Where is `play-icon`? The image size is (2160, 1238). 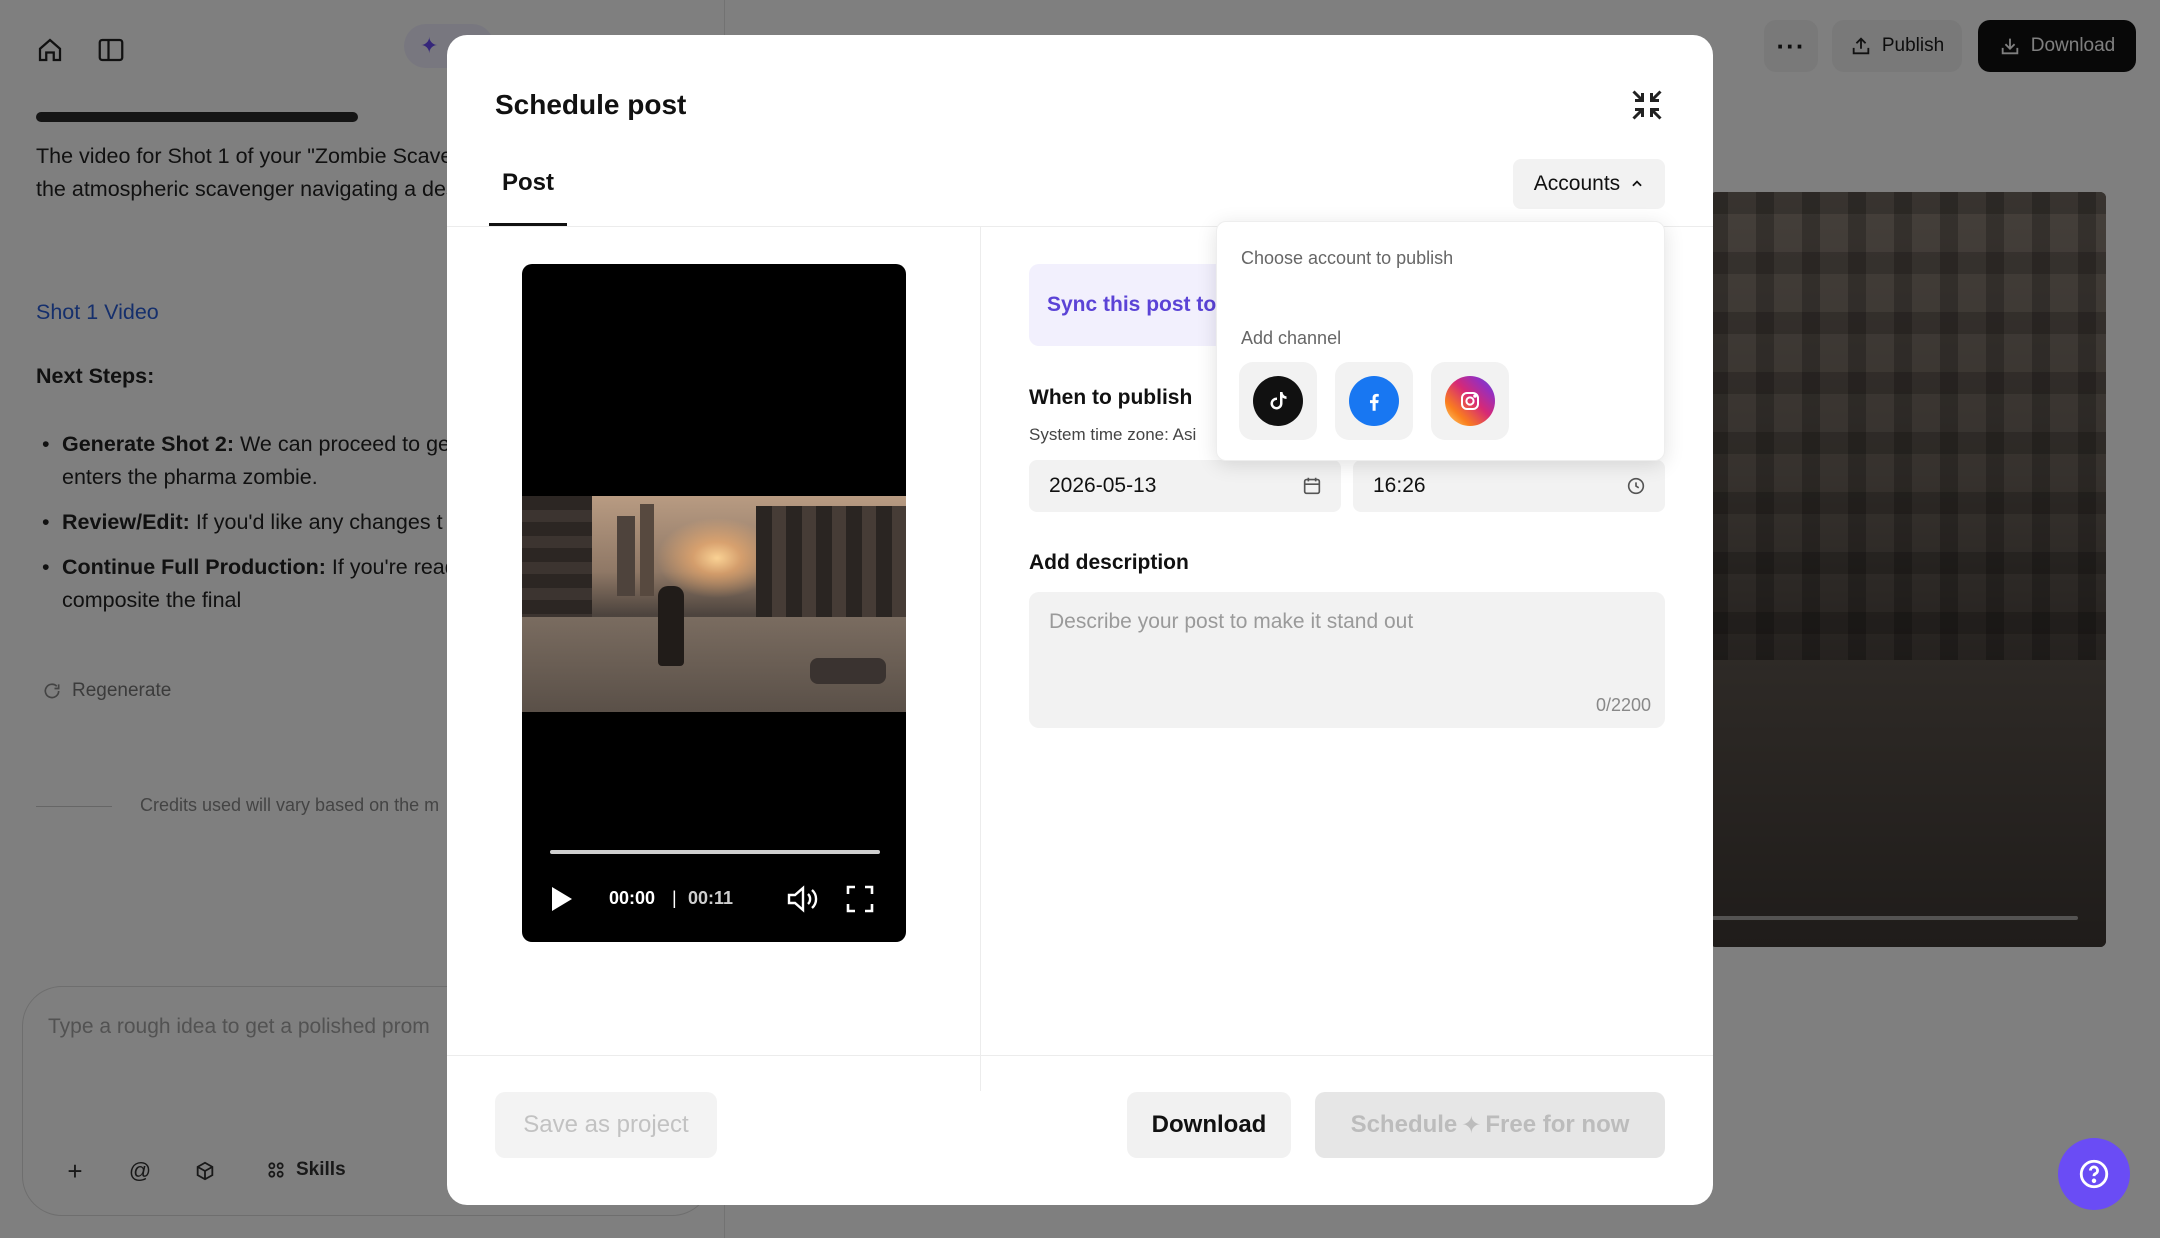
play-icon is located at coordinates (562, 899).